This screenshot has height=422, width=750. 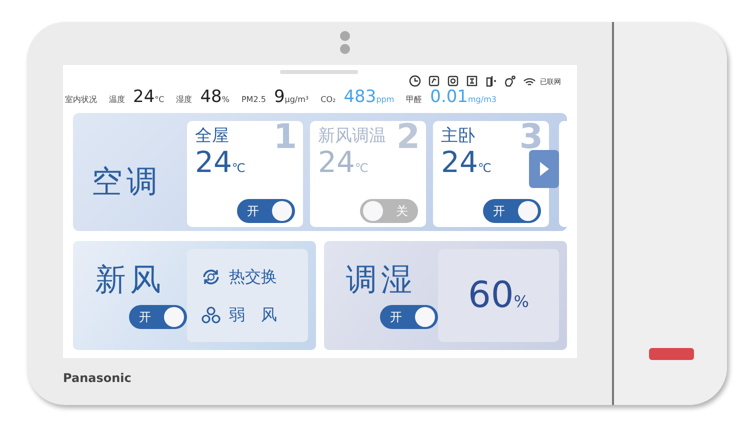 What do you see at coordinates (215, 97) in the screenshot?
I see `reading-value: 48%` at bounding box center [215, 97].